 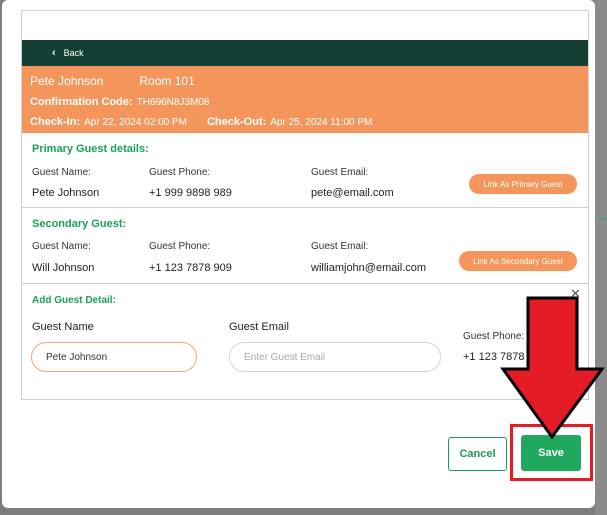 What do you see at coordinates (551, 453) in the screenshot?
I see `save-button: Save` at bounding box center [551, 453].